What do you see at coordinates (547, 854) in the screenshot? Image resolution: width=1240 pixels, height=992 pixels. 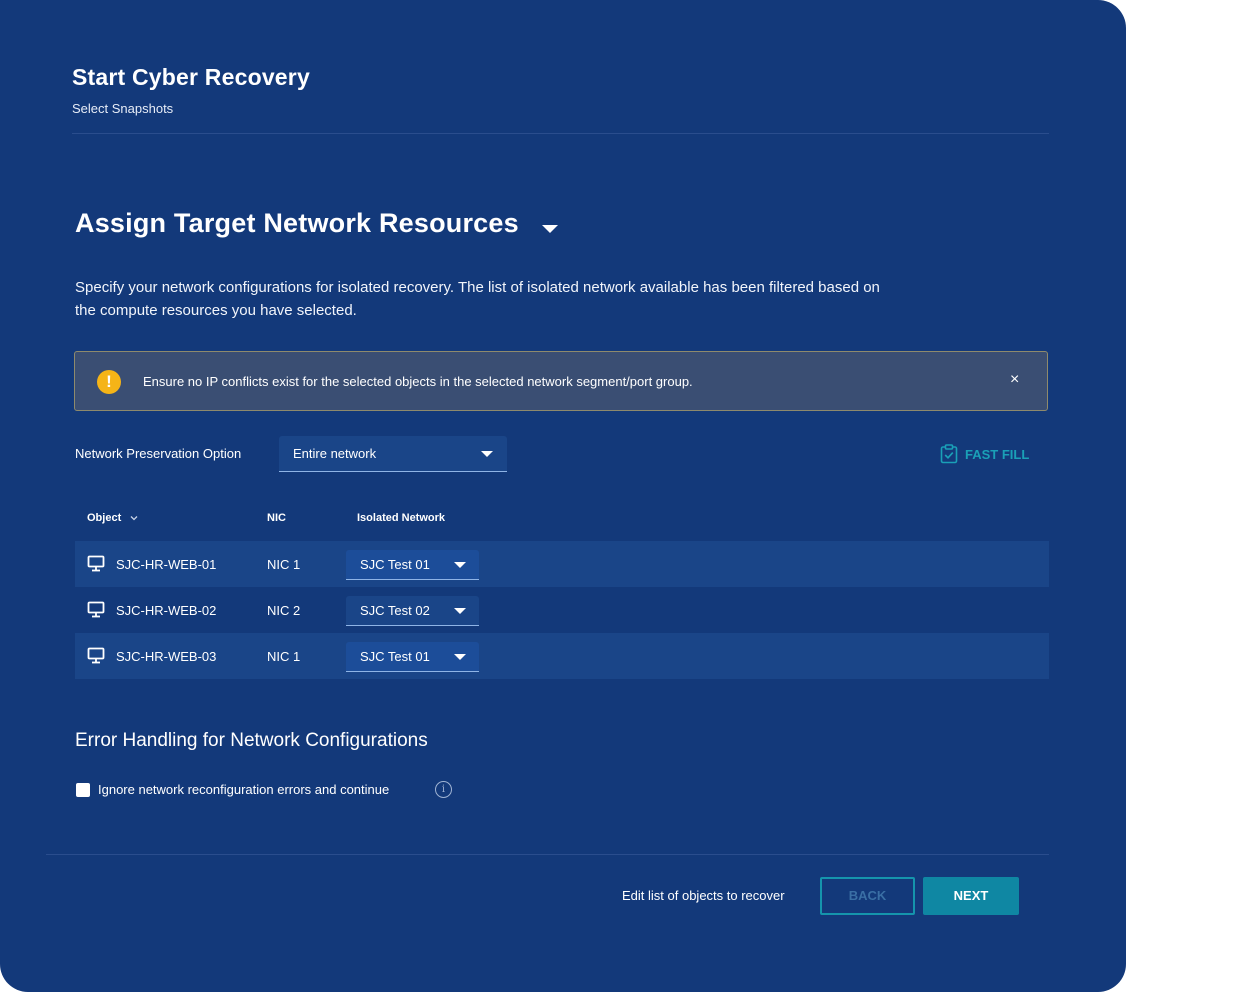 I see `footer-divider` at bounding box center [547, 854].